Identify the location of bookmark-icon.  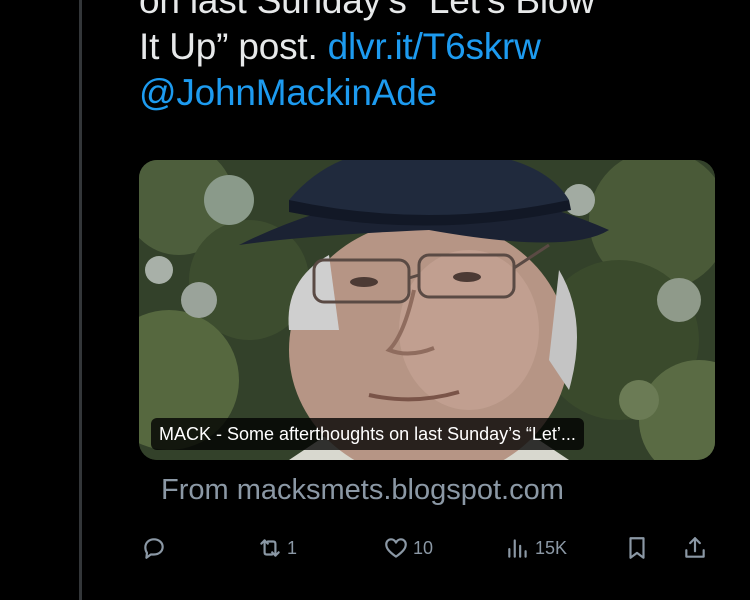
(637, 548).